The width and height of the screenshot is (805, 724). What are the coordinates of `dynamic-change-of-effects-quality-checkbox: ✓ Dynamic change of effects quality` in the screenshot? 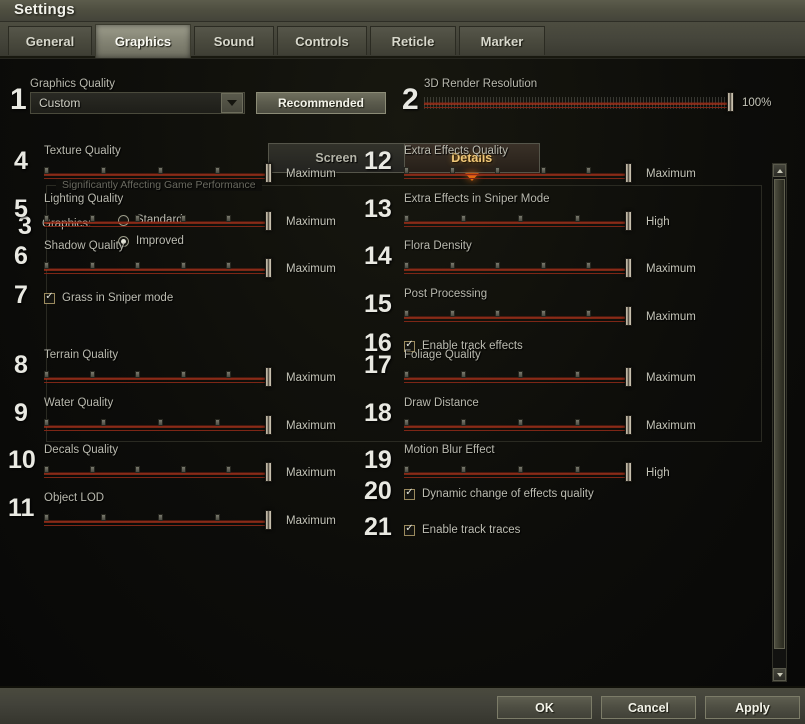 It's located at (499, 494).